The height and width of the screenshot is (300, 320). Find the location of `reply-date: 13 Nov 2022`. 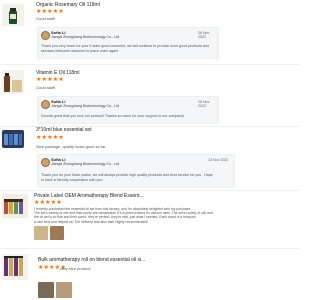

reply-date: 13 Nov 2022 is located at coordinates (218, 160).